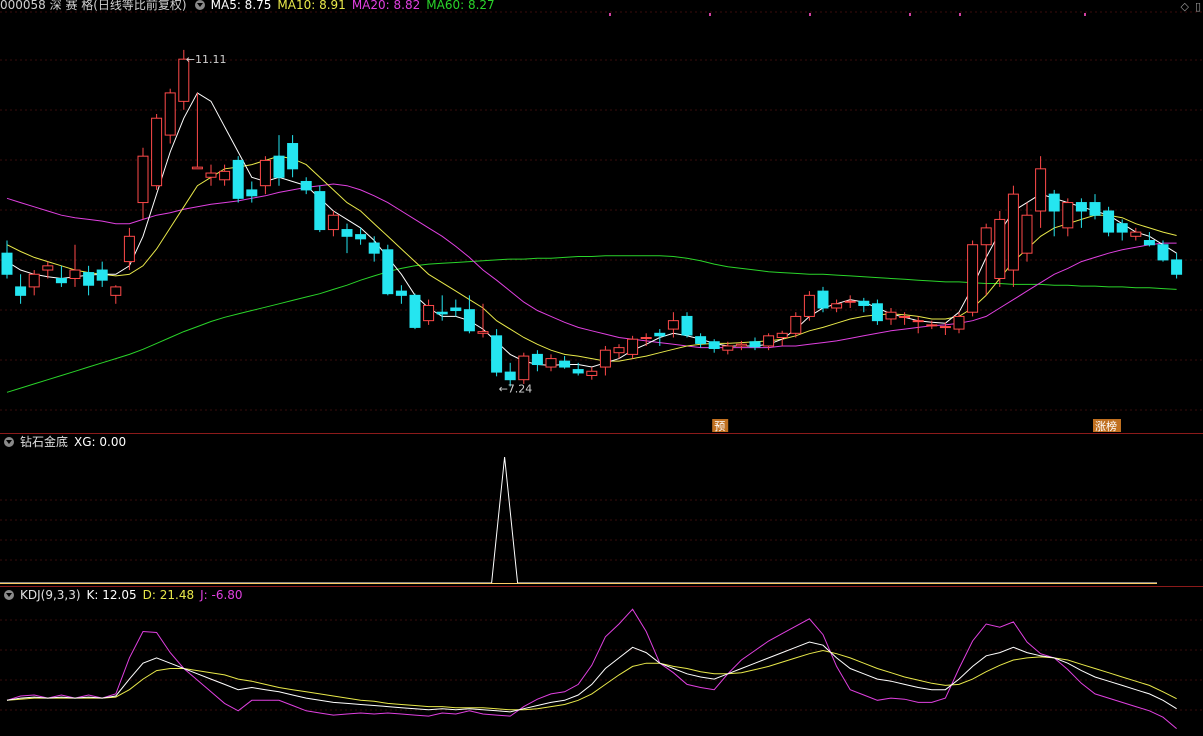 This screenshot has width=1203, height=736. Describe the element at coordinates (386, 6) in the screenshot. I see `ma20-label: MA20: 8.82` at that location.